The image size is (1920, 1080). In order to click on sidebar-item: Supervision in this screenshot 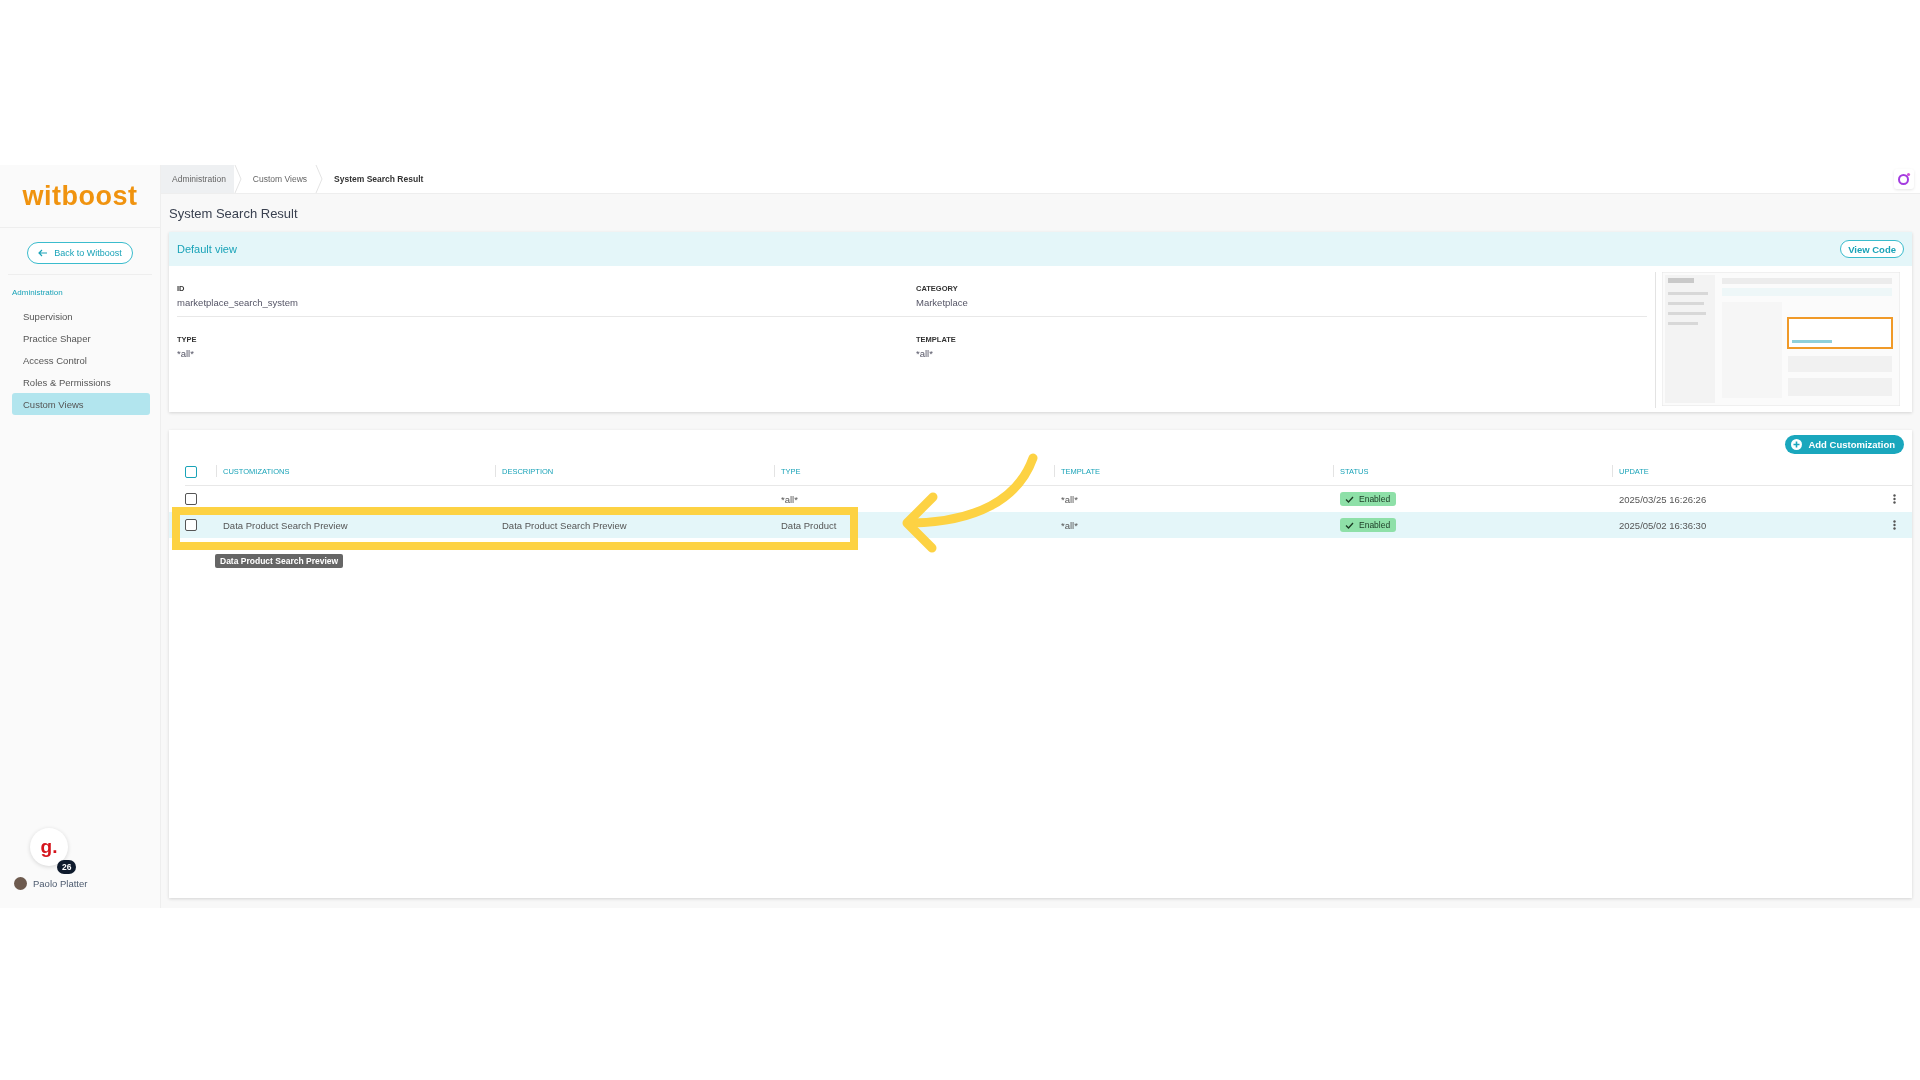, I will do `click(81, 316)`.